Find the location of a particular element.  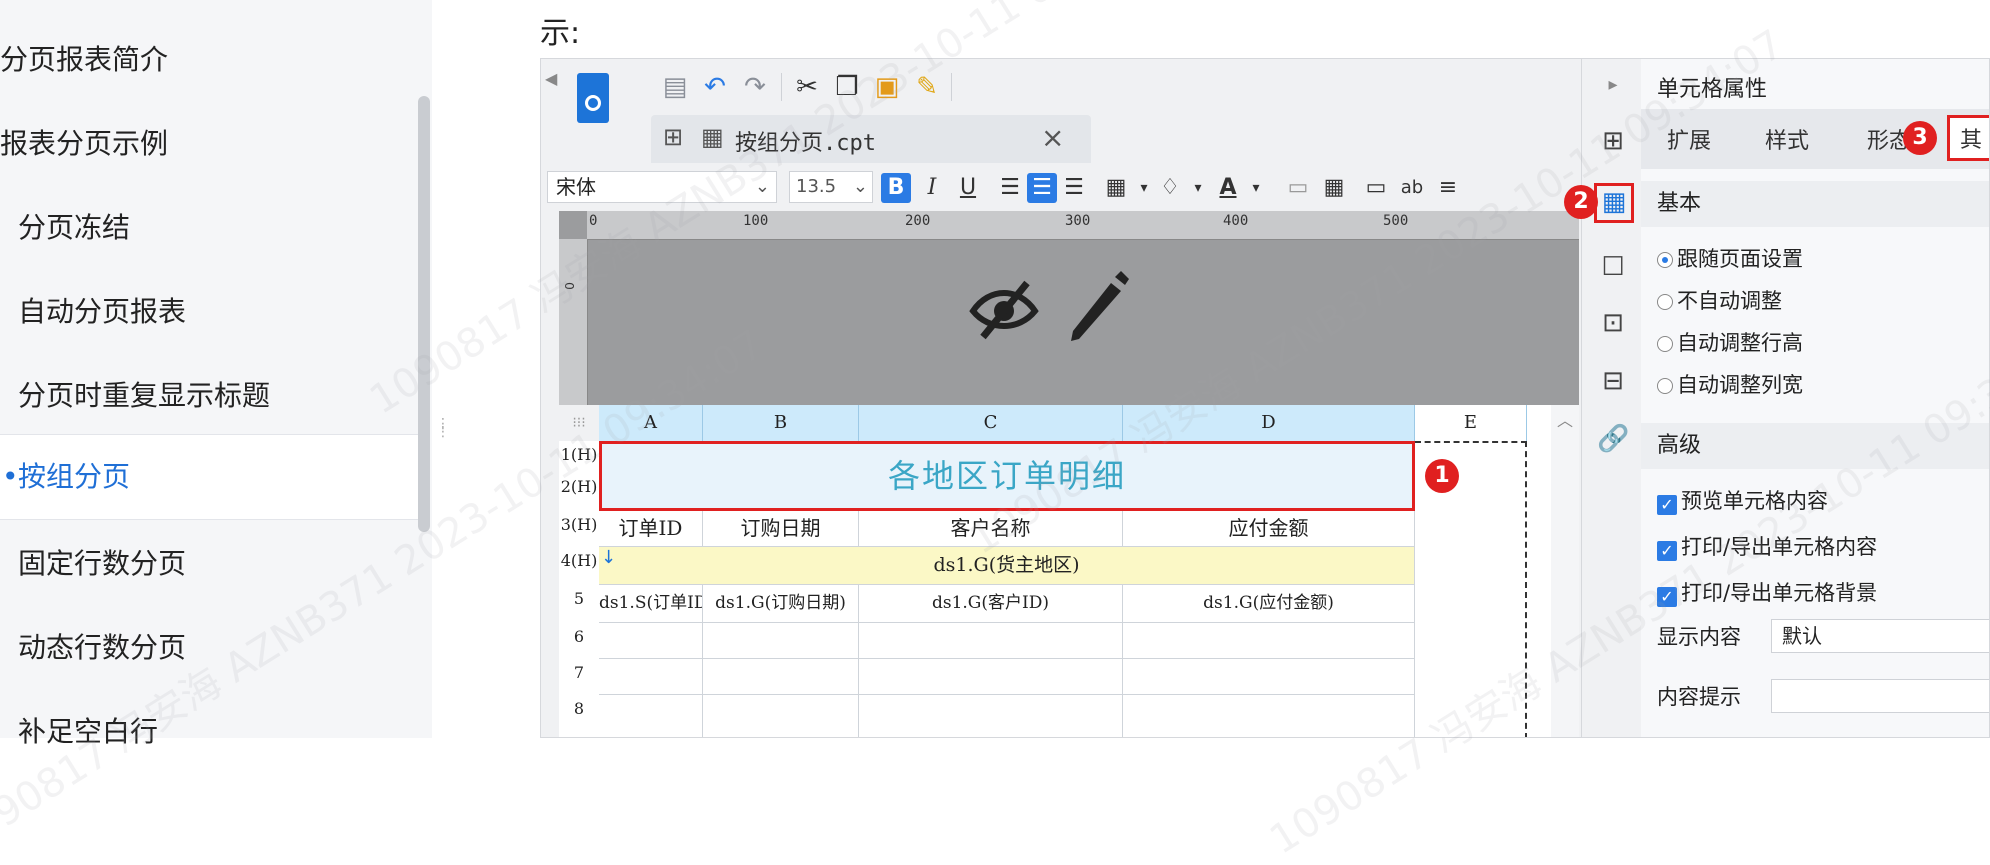

cell-properties-icon: ▦ is located at coordinates (1614, 203).